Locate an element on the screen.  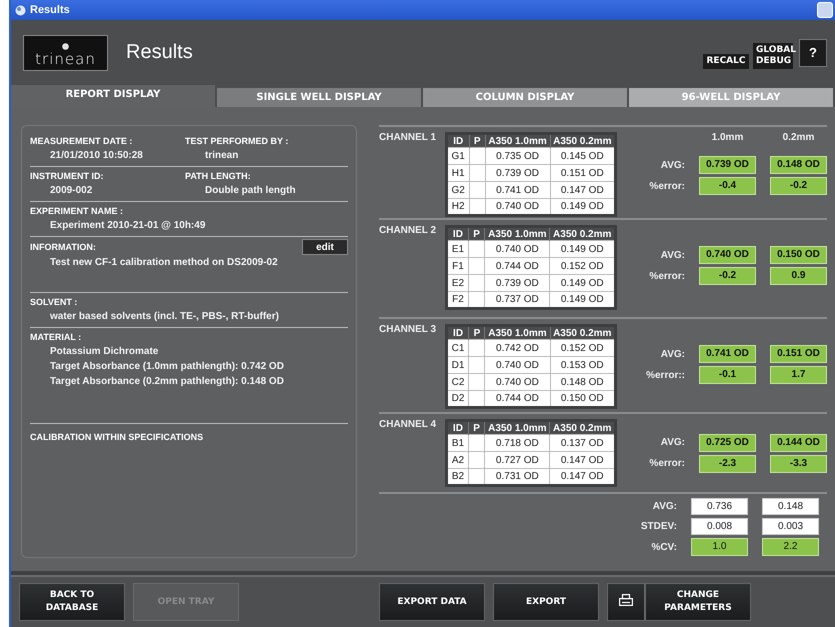
result-value: 1.7 is located at coordinates (798, 375).